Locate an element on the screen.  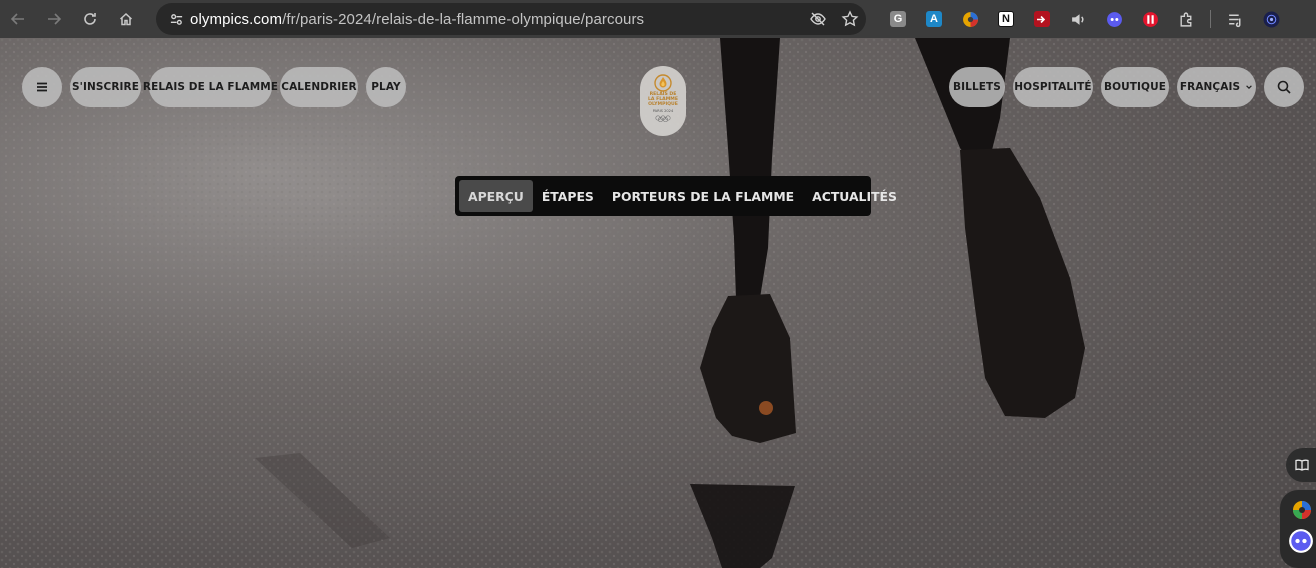
extension-audio is located at coordinates (1078, 19).